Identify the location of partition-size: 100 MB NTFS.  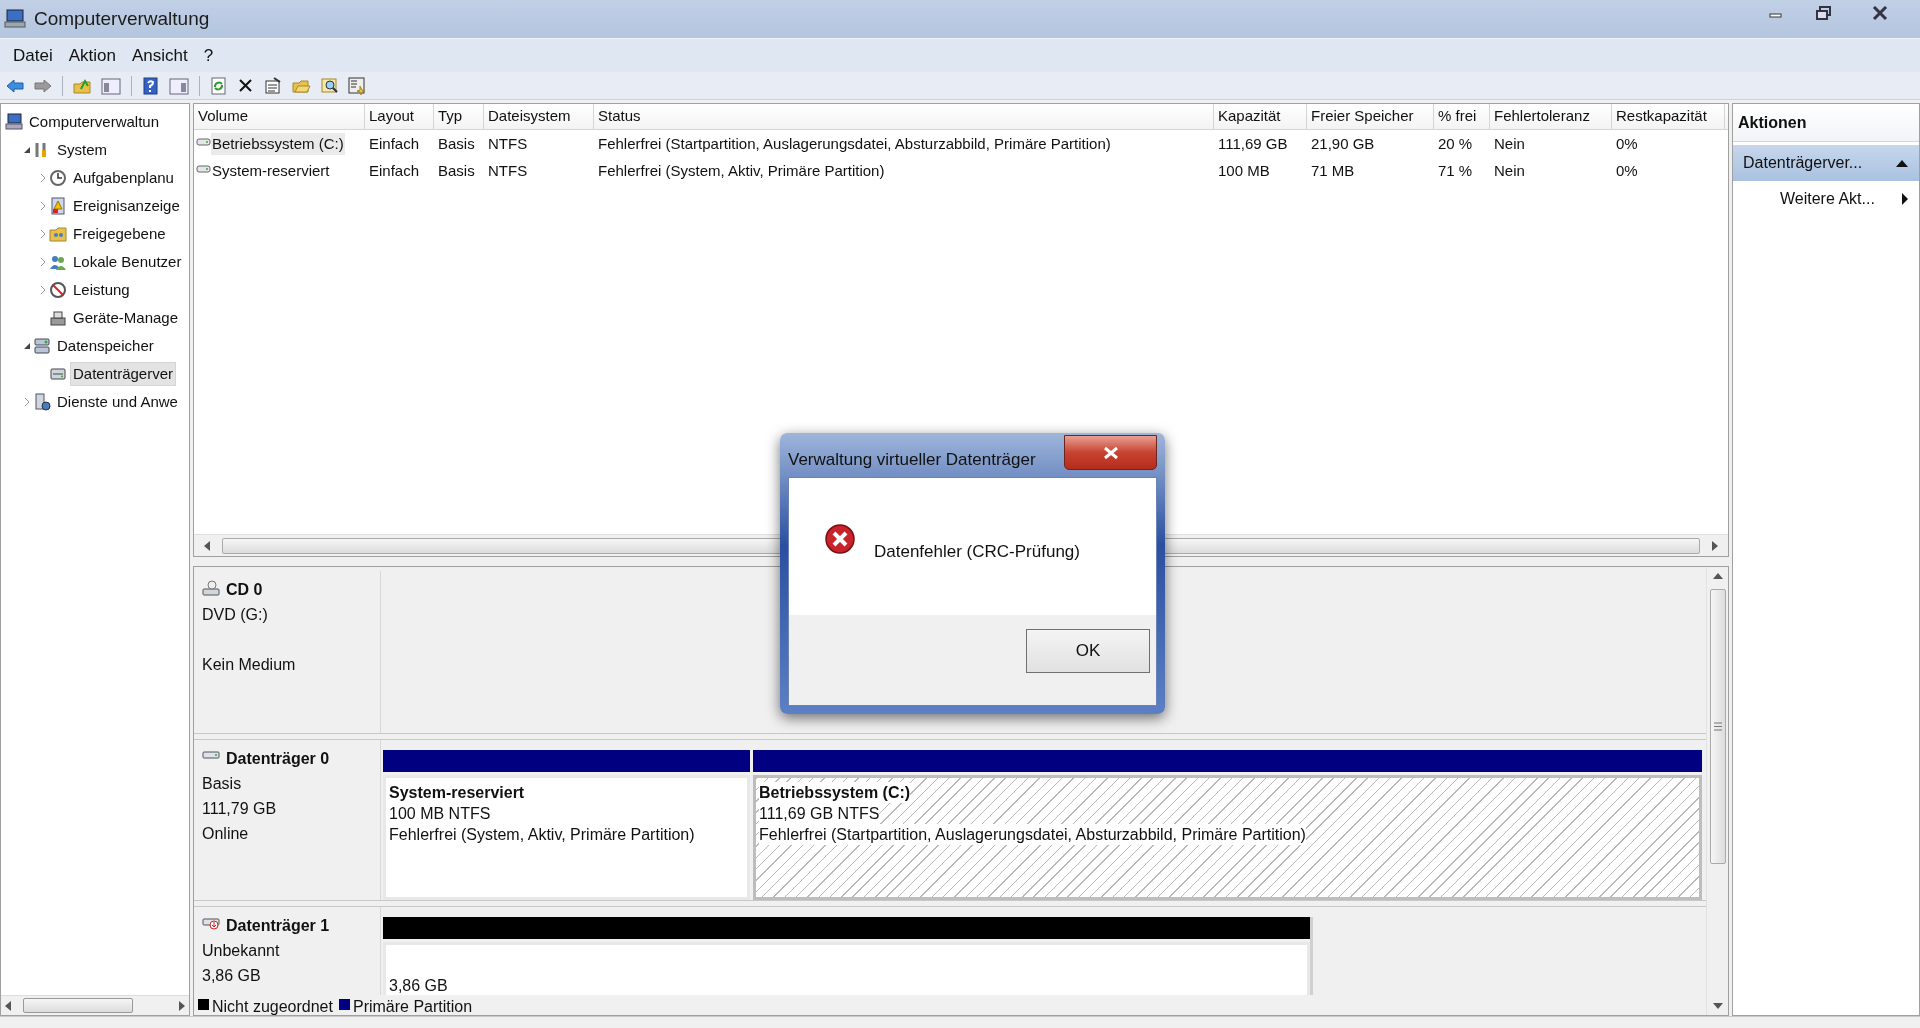
(440, 814).